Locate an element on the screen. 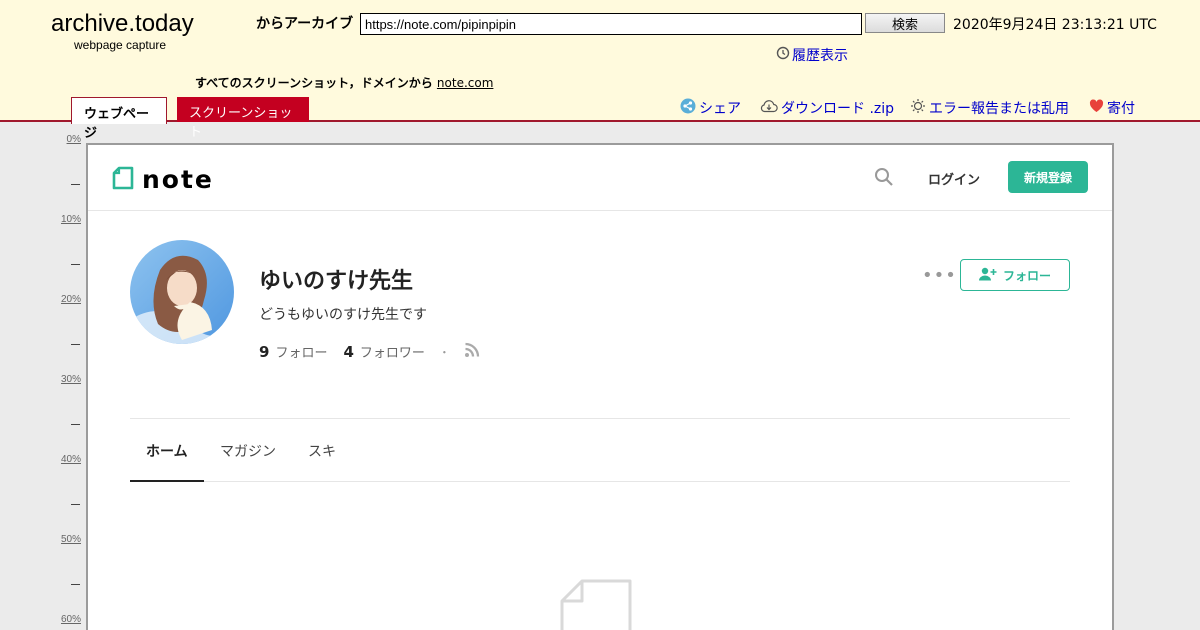 The height and width of the screenshot is (630, 1200). download-link: ダウンロード .zip is located at coordinates (827, 108).